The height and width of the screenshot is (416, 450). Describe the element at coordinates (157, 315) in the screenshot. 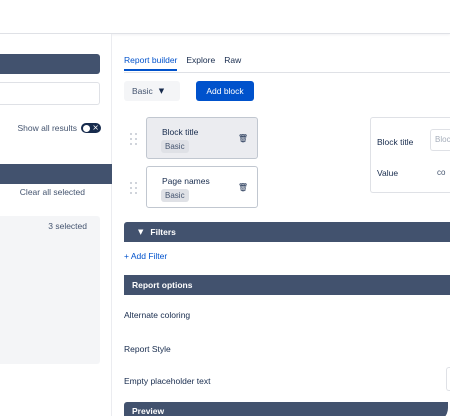

I see `alternate-coloring-label: Alternate coloring` at that location.